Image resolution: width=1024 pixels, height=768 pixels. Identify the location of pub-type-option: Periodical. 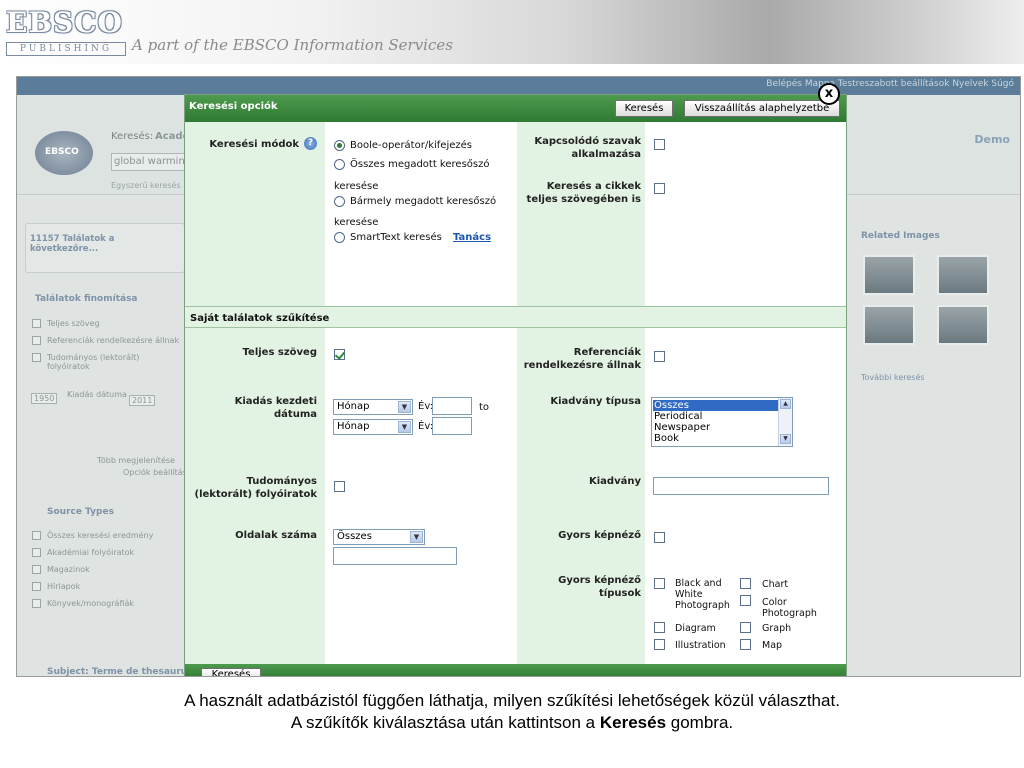
(677, 416).